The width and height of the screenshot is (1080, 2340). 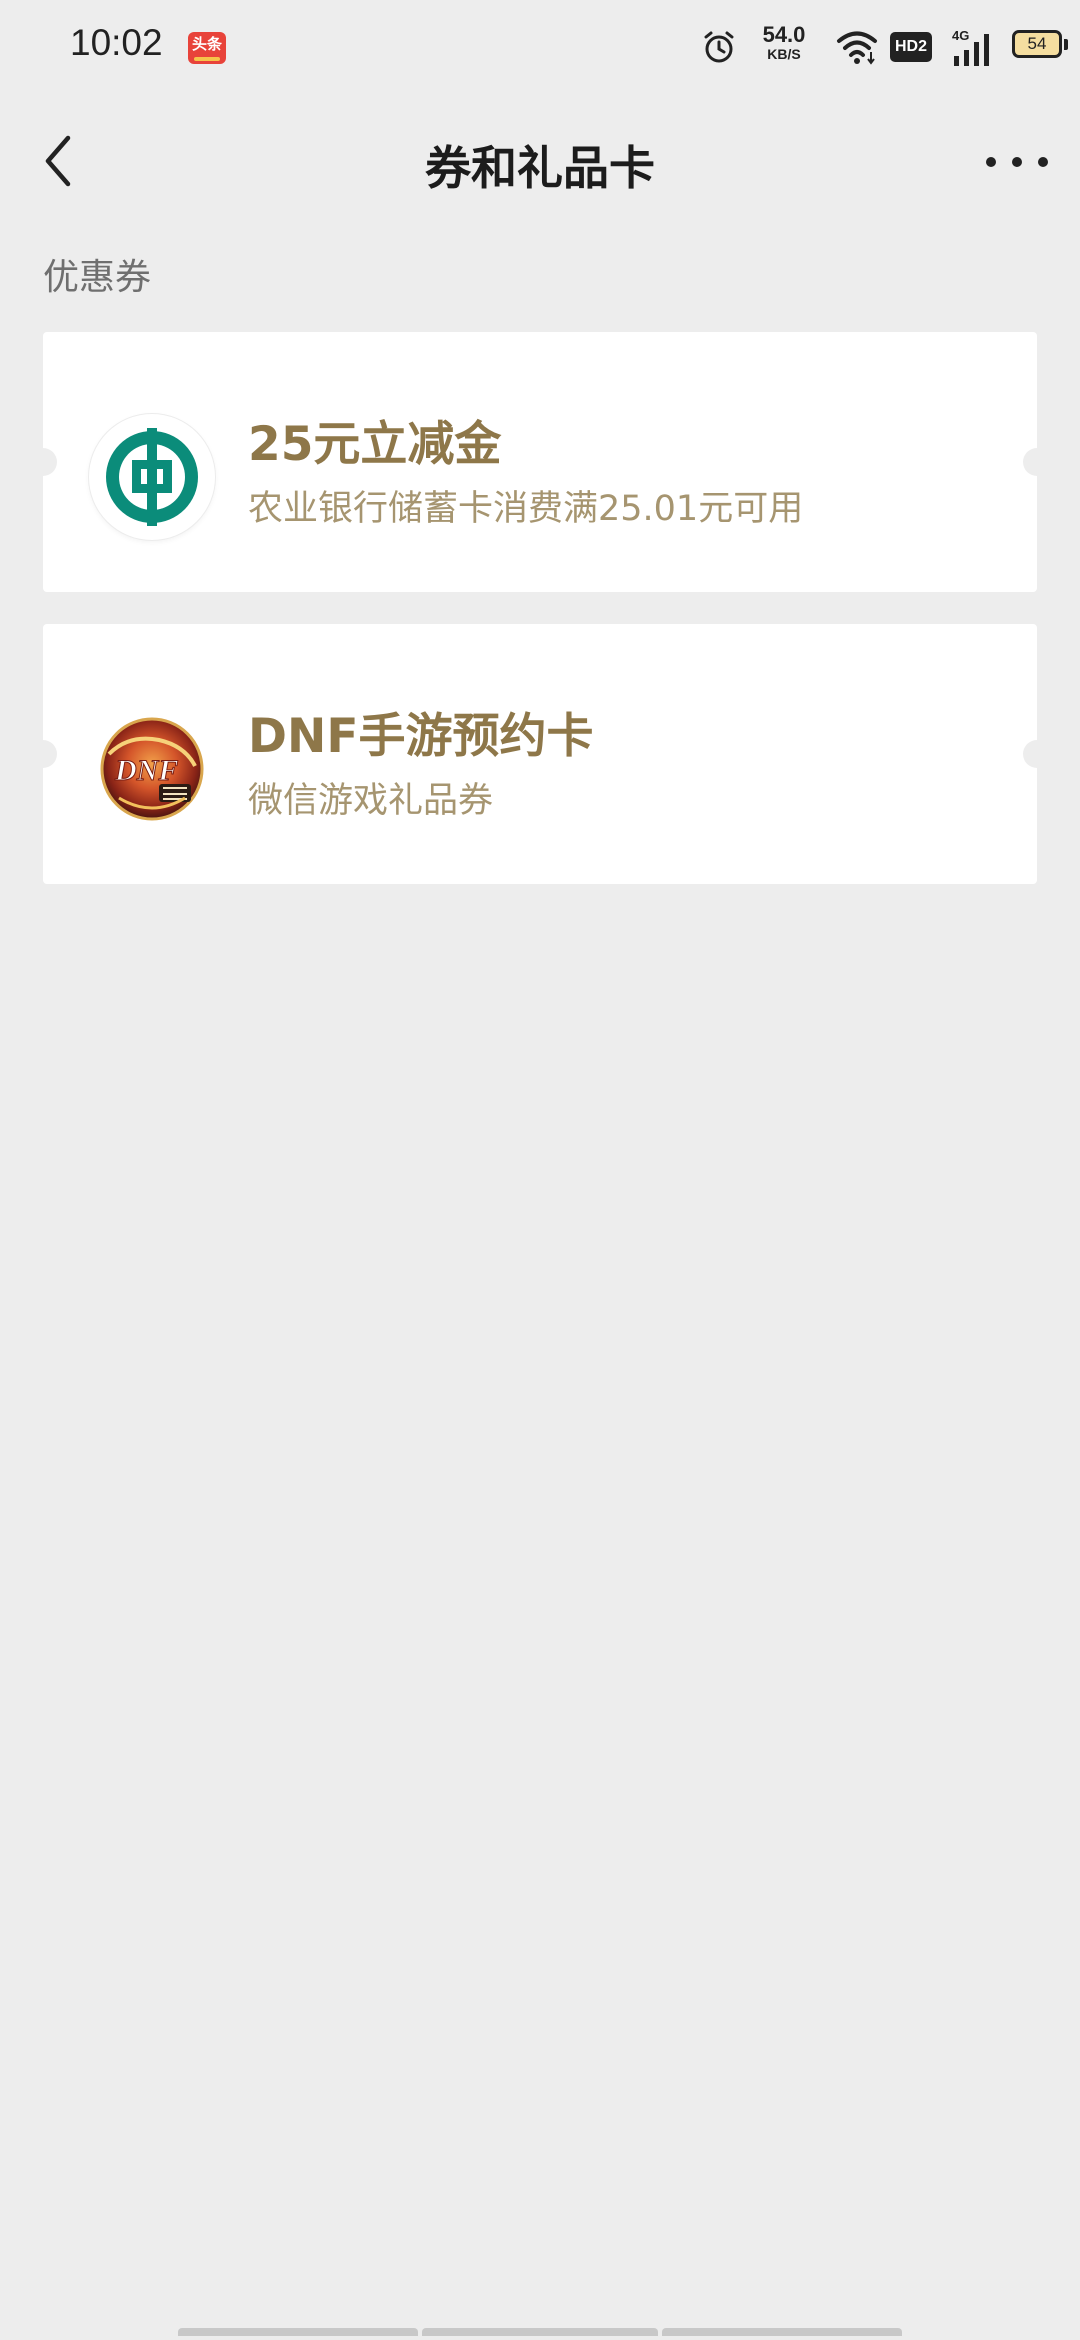 I want to click on coupon-title: 25元立减金, so click(x=375, y=444).